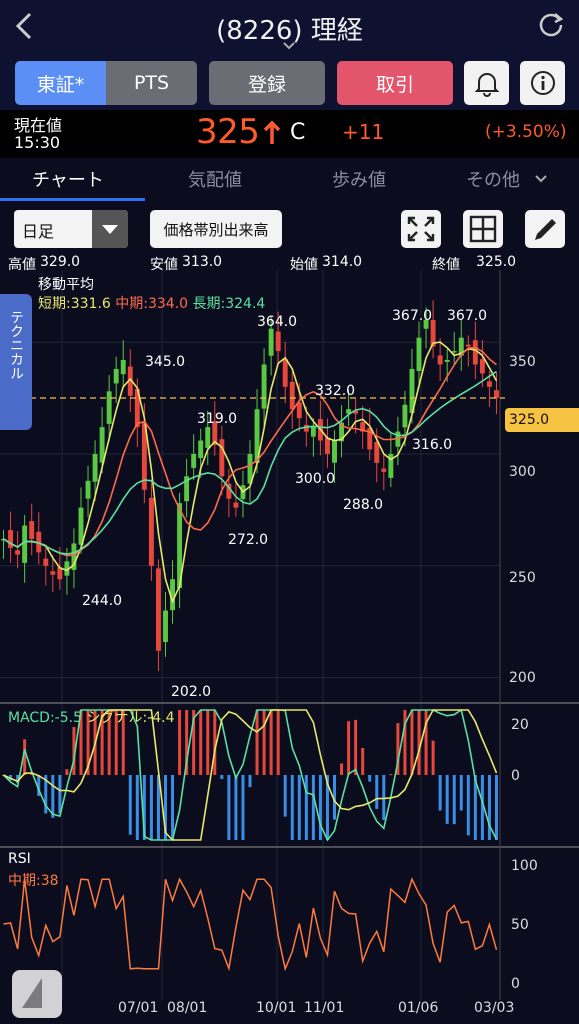  What do you see at coordinates (66, 285) in the screenshot?
I see `ma-title: 移動平均` at bounding box center [66, 285].